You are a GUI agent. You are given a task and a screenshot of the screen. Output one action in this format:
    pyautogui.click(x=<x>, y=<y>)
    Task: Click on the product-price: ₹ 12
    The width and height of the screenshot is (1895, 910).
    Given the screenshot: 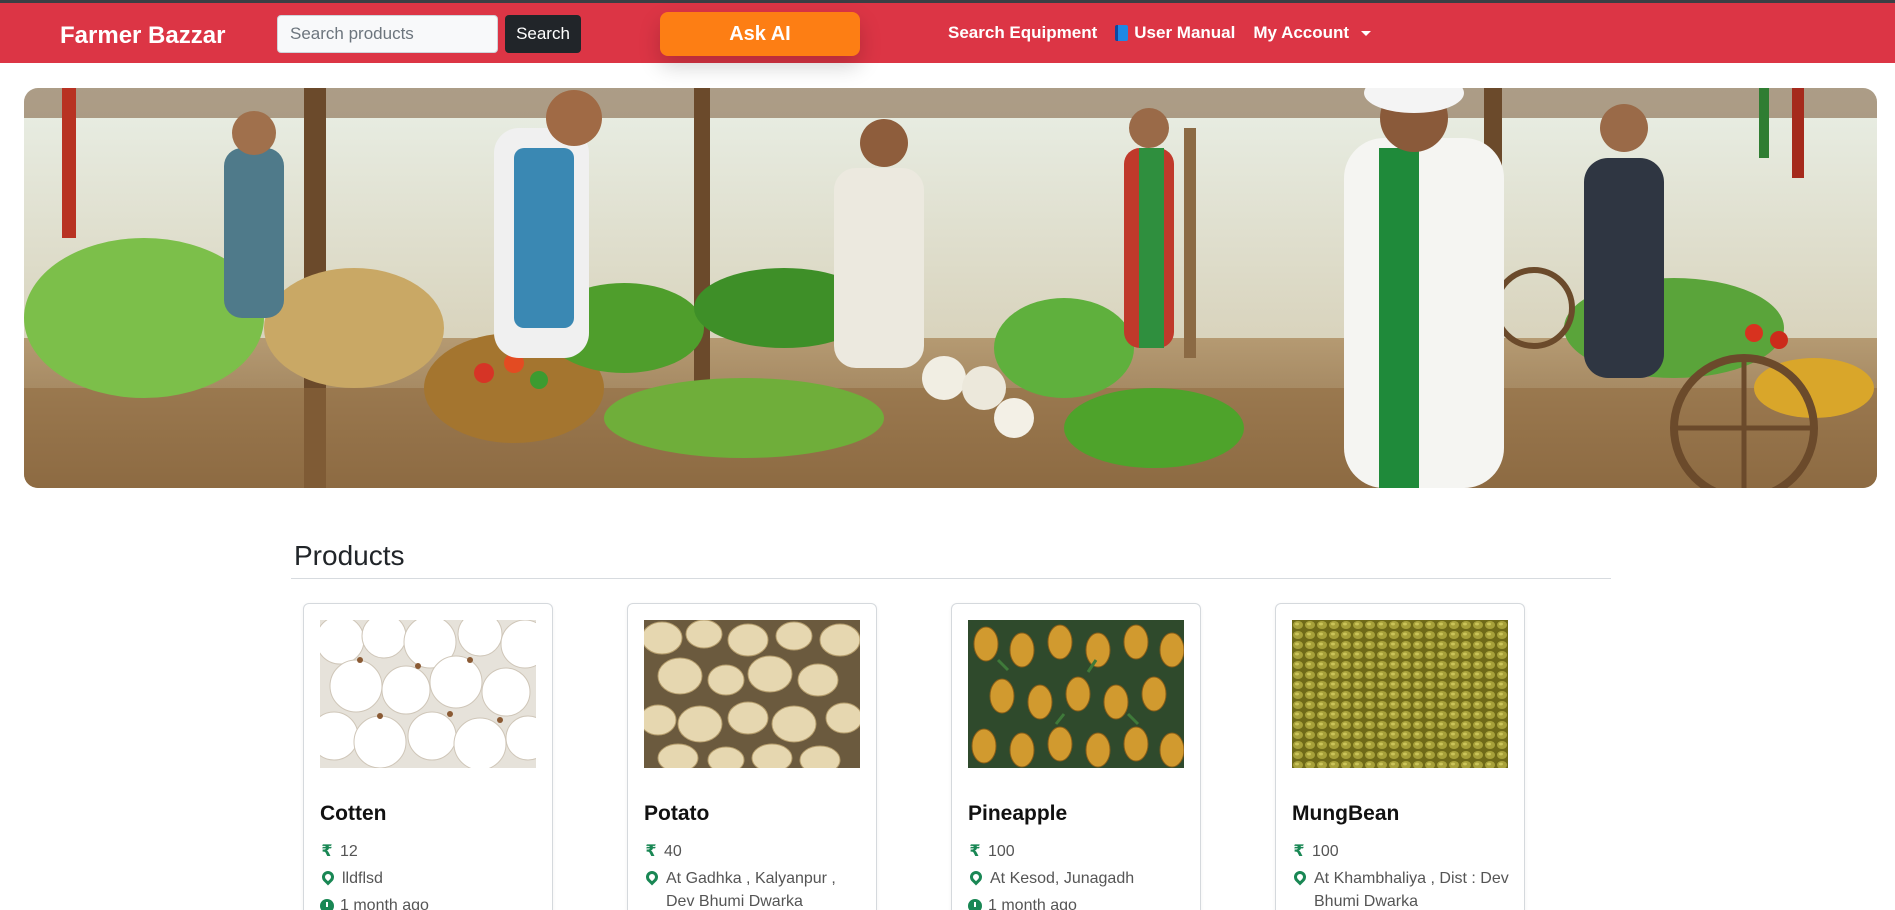 What is the action you would take?
    pyautogui.click(x=431, y=851)
    